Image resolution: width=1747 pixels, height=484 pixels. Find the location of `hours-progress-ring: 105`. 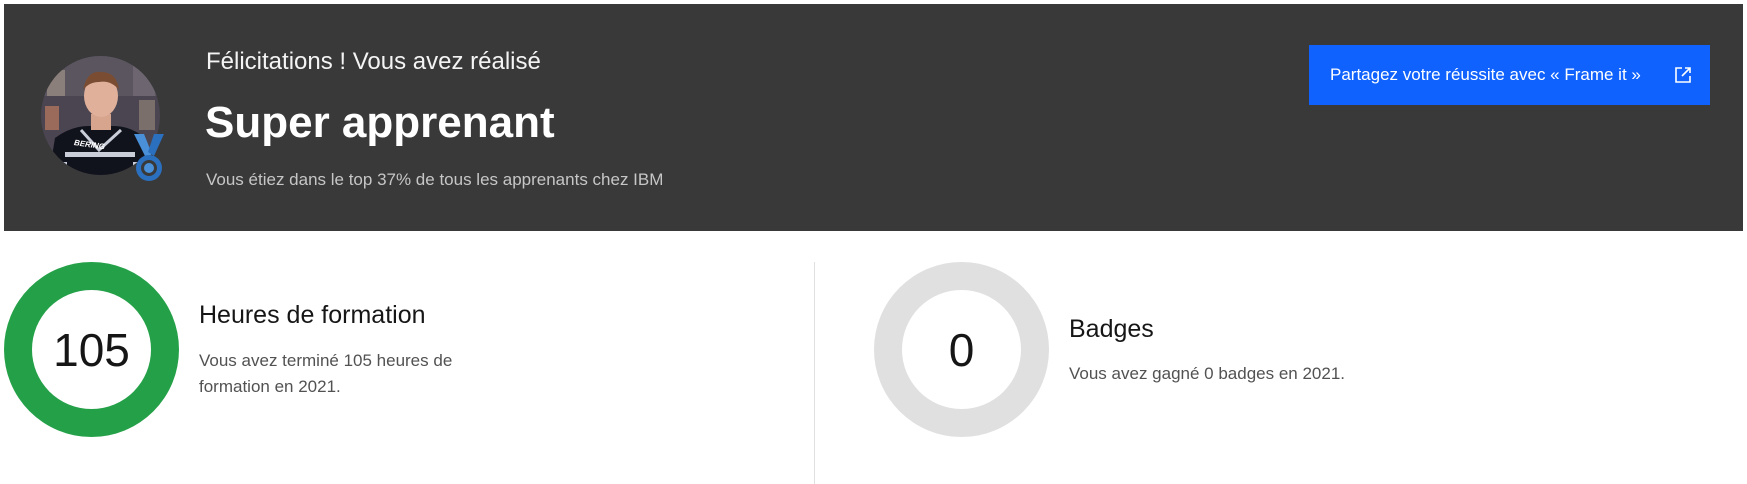

hours-progress-ring: 105 is located at coordinates (91, 349).